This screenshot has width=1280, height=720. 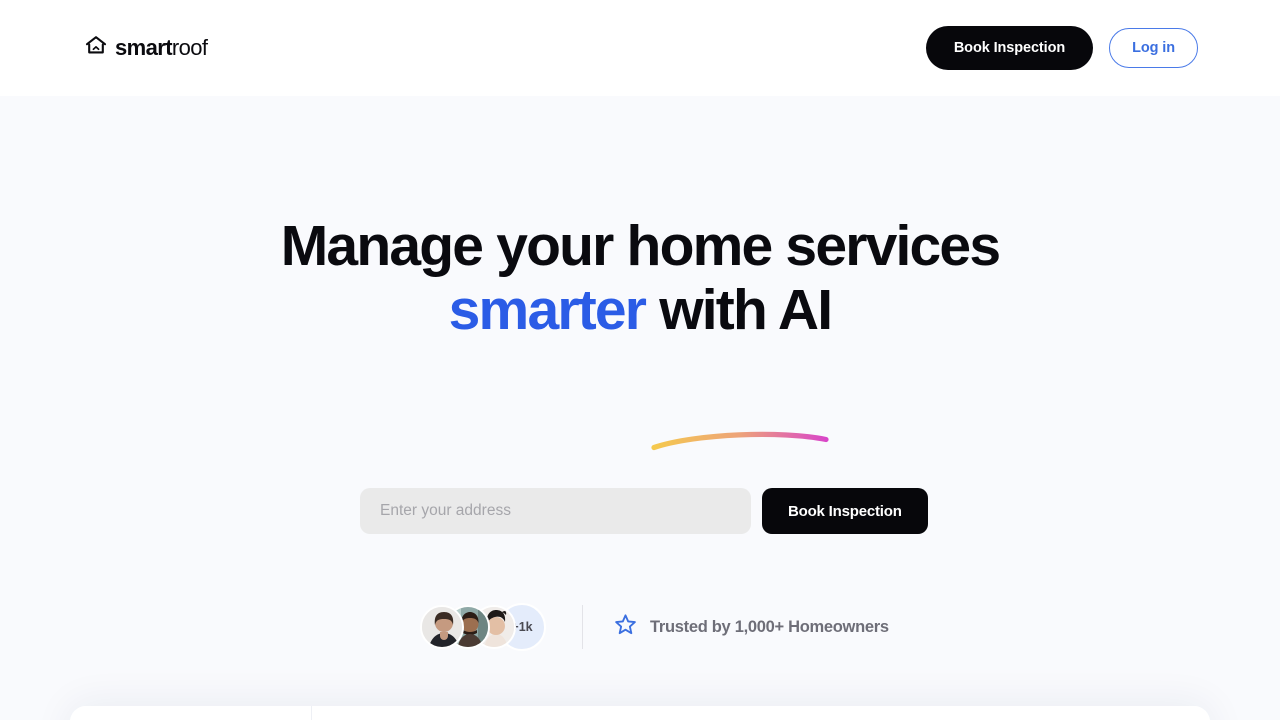 What do you see at coordinates (483, 627) in the screenshot?
I see `avatar-group: +1k` at bounding box center [483, 627].